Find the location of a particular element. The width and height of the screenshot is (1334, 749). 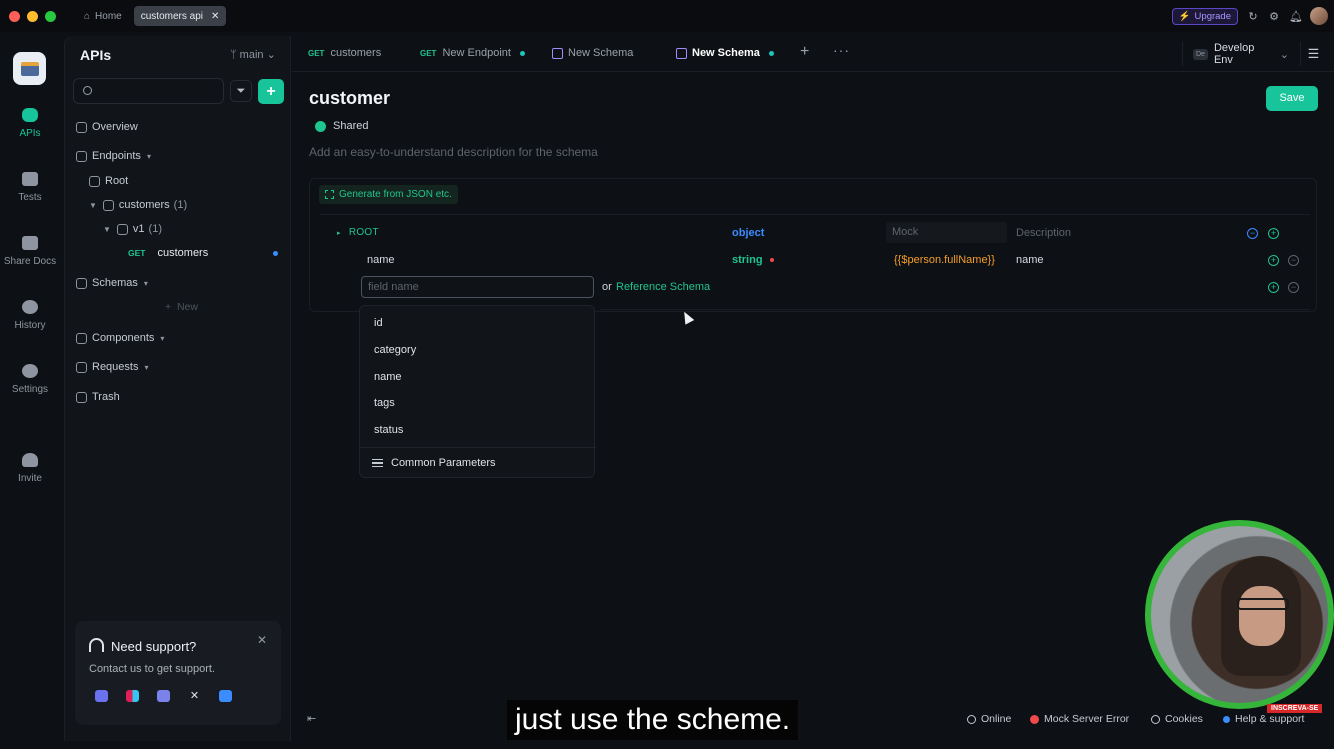

project-logo is located at coordinates (29, 68).